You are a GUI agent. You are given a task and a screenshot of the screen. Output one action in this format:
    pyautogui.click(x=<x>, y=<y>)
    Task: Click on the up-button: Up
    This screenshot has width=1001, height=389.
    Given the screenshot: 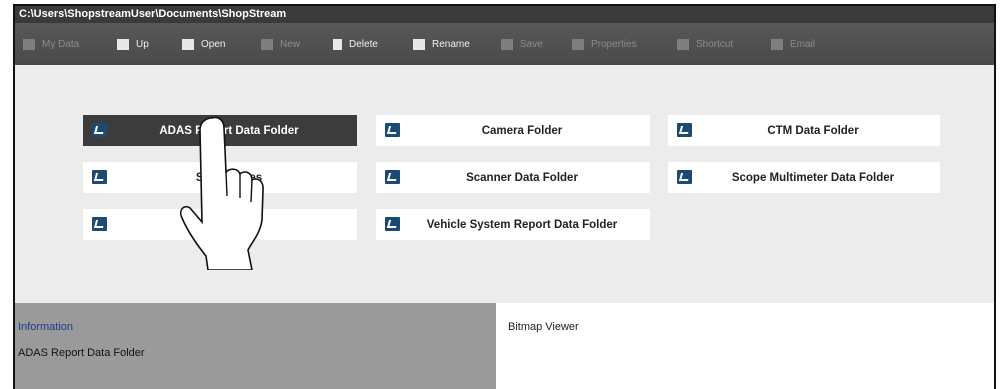 What is the action you would take?
    pyautogui.click(x=133, y=44)
    